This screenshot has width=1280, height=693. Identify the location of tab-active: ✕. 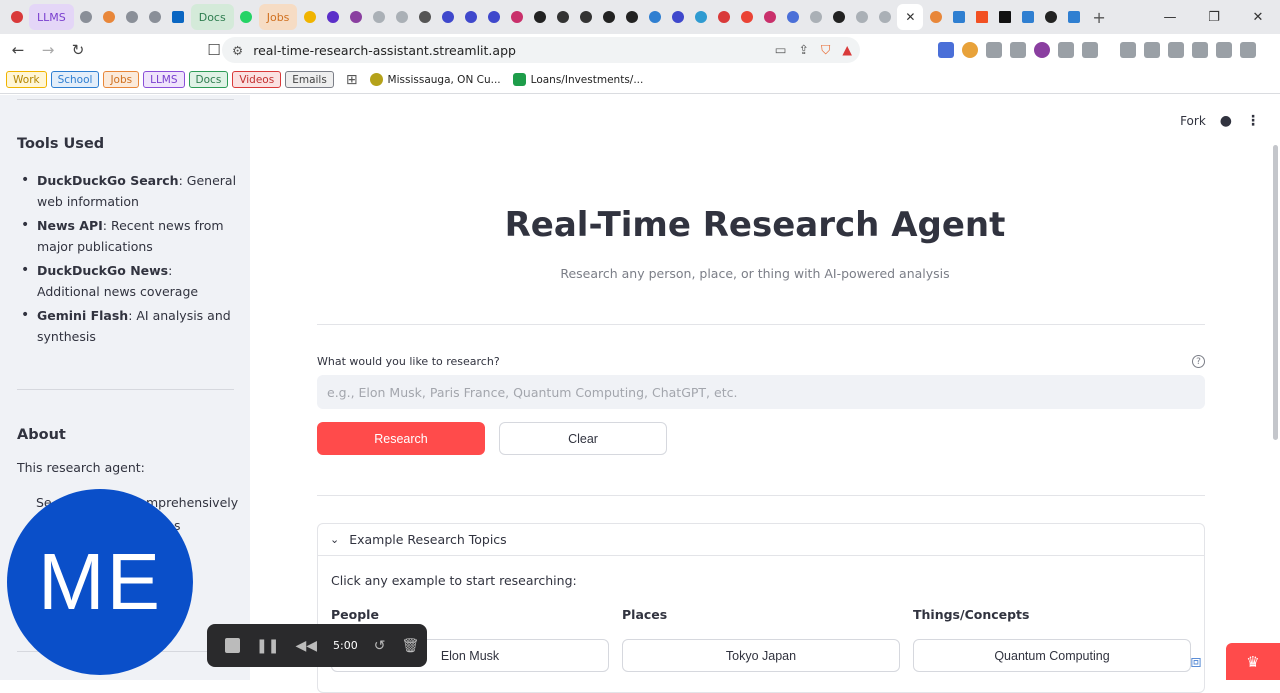
(910, 17).